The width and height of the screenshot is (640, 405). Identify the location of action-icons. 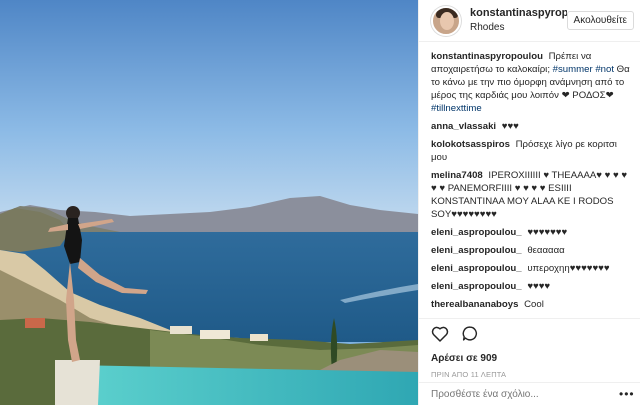
(531, 336).